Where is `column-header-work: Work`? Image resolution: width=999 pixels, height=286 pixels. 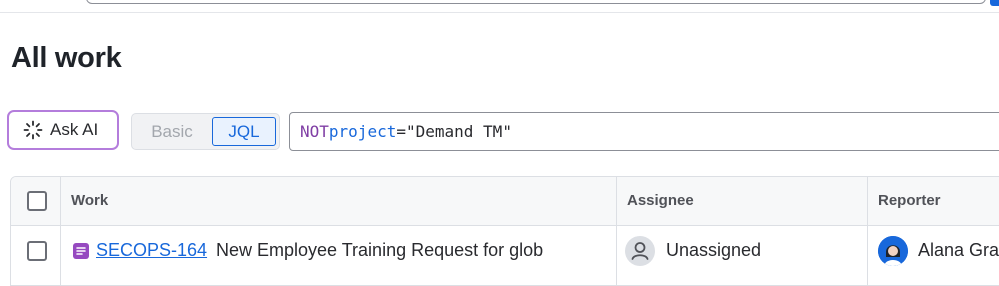
column-header-work: Work is located at coordinates (89, 200).